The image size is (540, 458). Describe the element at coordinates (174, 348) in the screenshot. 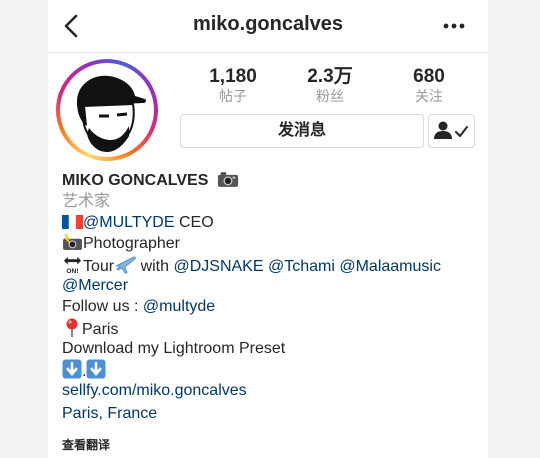

I see `bio-line-download: Download my Lightroom Preset` at that location.